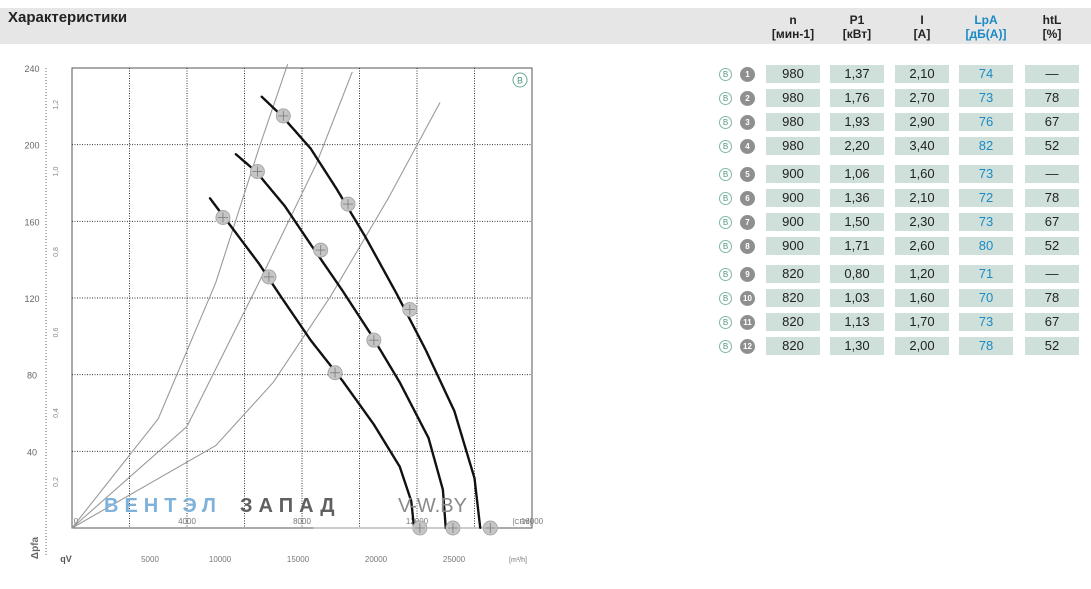 The image size is (1091, 589). Describe the element at coordinates (986, 122) in the screenshot. I see `cell-lpa: 76` at that location.